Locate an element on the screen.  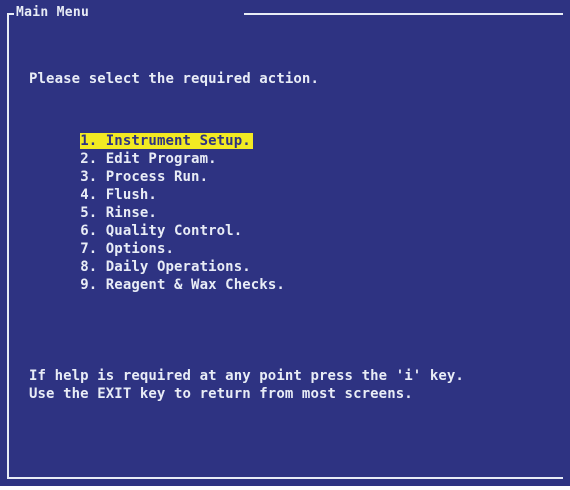
menu-item-label: 1. Instrument Setup. is located at coordinates (166, 141).